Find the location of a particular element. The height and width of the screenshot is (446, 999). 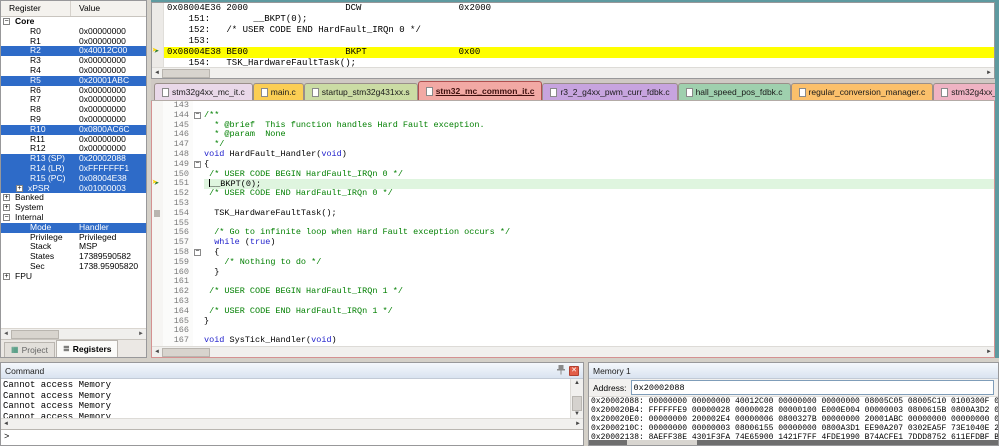

pin-icon is located at coordinates (561, 370).